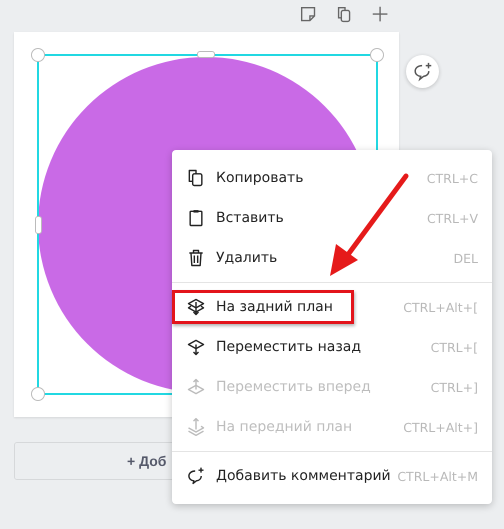 This screenshot has width=504, height=529. What do you see at coordinates (466, 258) in the screenshot?
I see `shortcut-label: DEL` at bounding box center [466, 258].